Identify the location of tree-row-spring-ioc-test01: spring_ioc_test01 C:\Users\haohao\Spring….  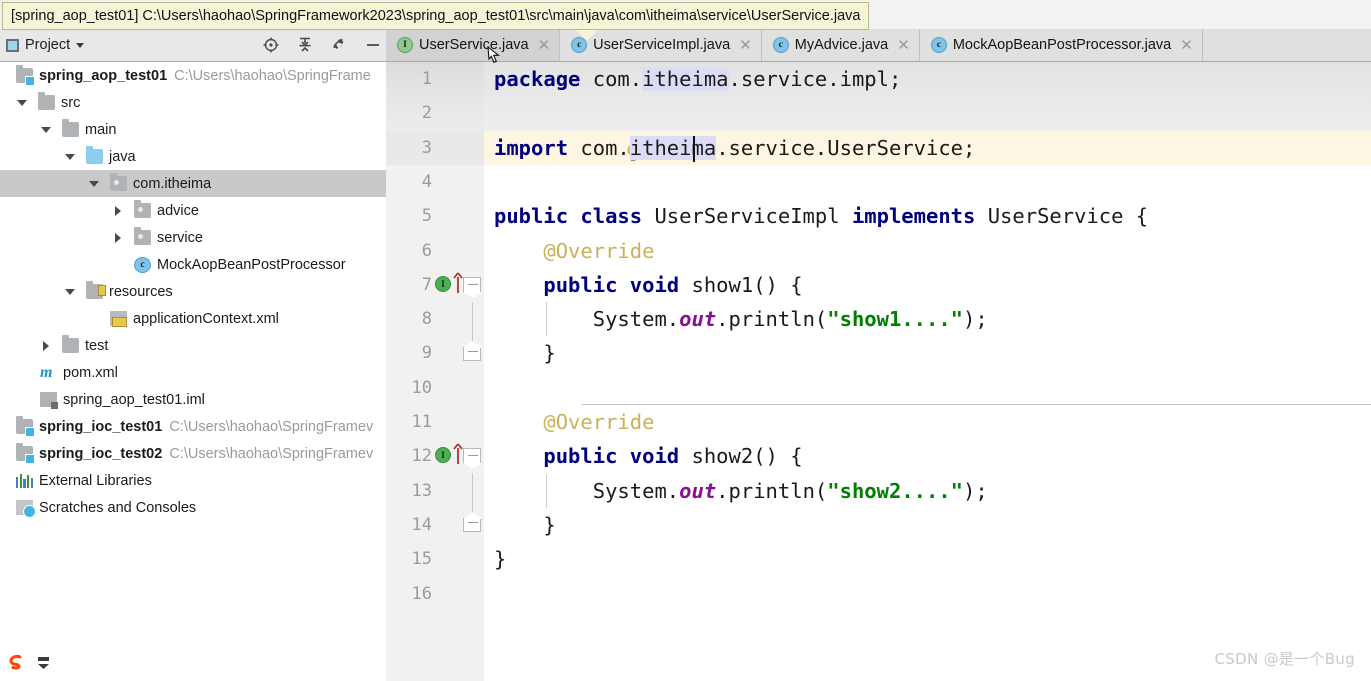
(193, 426).